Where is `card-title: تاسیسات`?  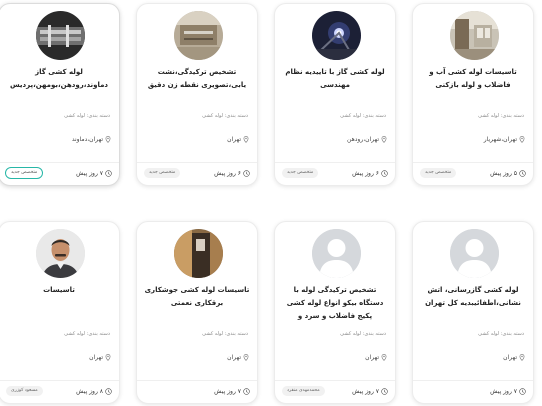 card-title: تاسیسات is located at coordinates (59, 300).